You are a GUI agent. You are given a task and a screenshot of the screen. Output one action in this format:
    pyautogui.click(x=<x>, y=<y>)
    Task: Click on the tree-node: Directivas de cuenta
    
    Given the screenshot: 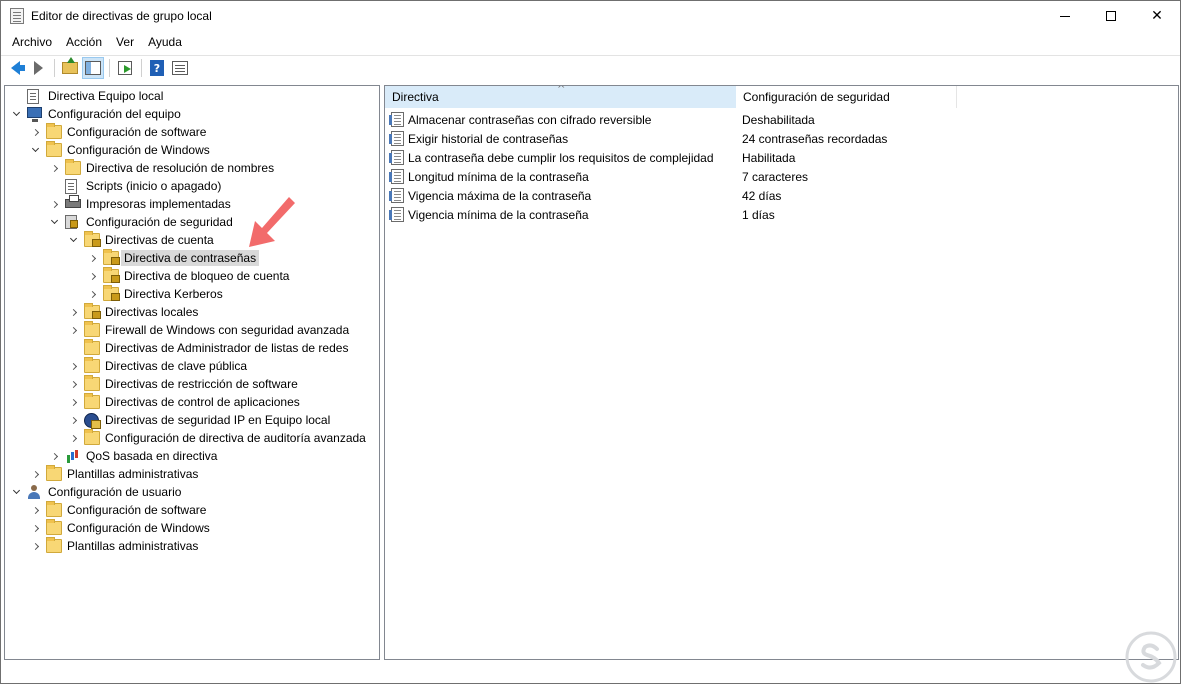 What is the action you would take?
    pyautogui.click(x=192, y=240)
    